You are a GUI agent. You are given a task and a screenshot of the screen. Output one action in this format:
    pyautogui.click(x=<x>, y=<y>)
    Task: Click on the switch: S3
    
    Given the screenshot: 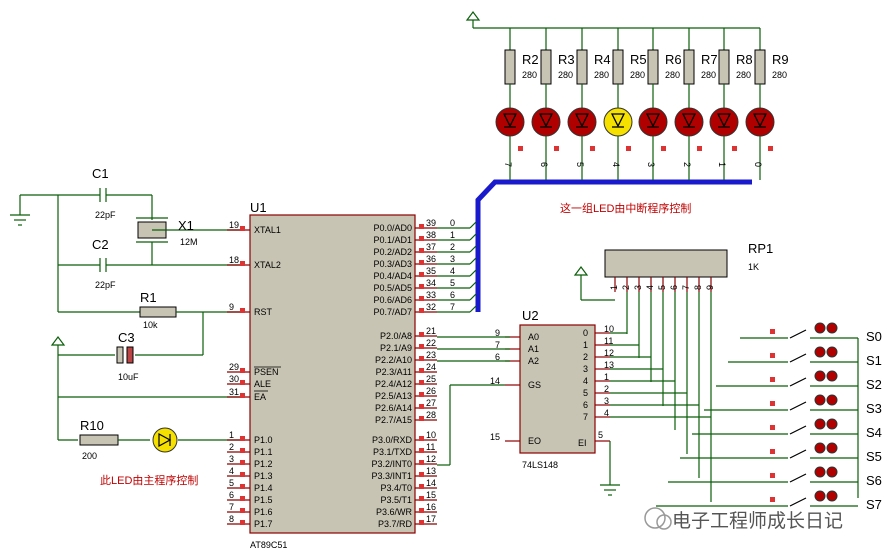 What is the action you would take?
    pyautogui.click(x=793, y=405)
    